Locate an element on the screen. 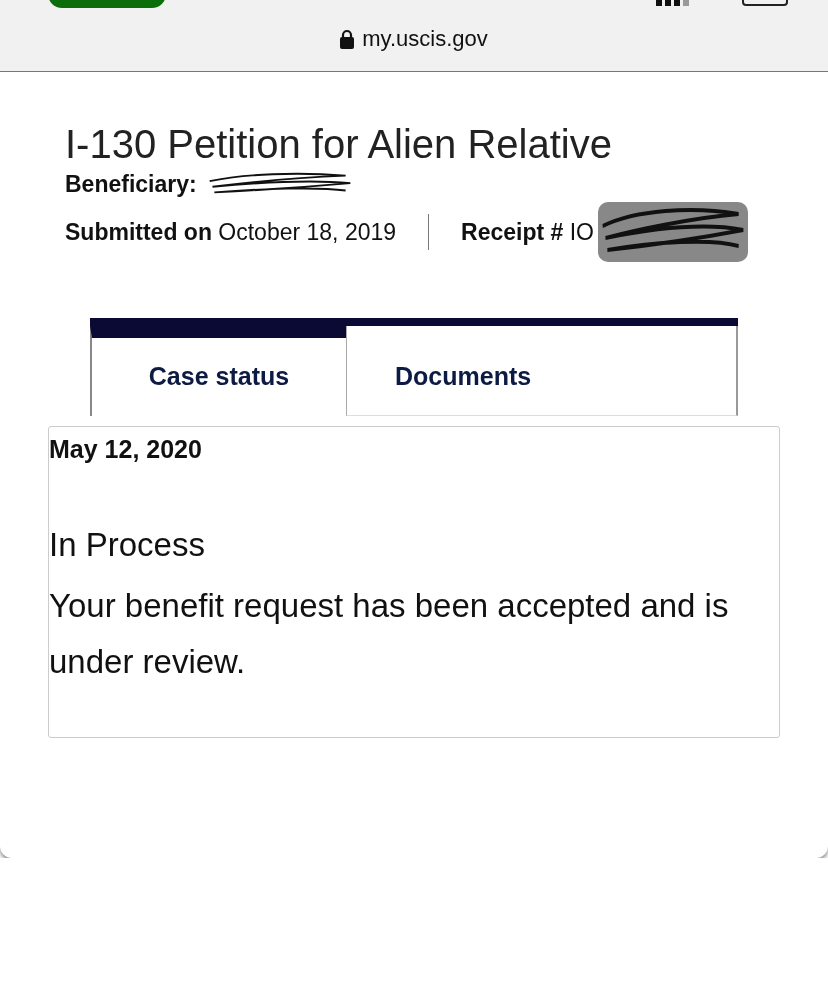  address-text: my.uscis.gov is located at coordinates (425, 39).